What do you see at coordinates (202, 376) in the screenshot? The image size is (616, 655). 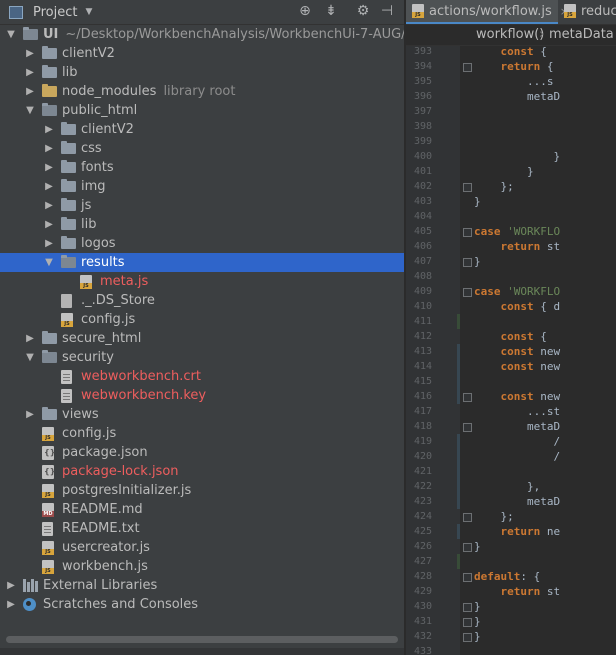 I see `tree-item: webworkbench.crt` at bounding box center [202, 376].